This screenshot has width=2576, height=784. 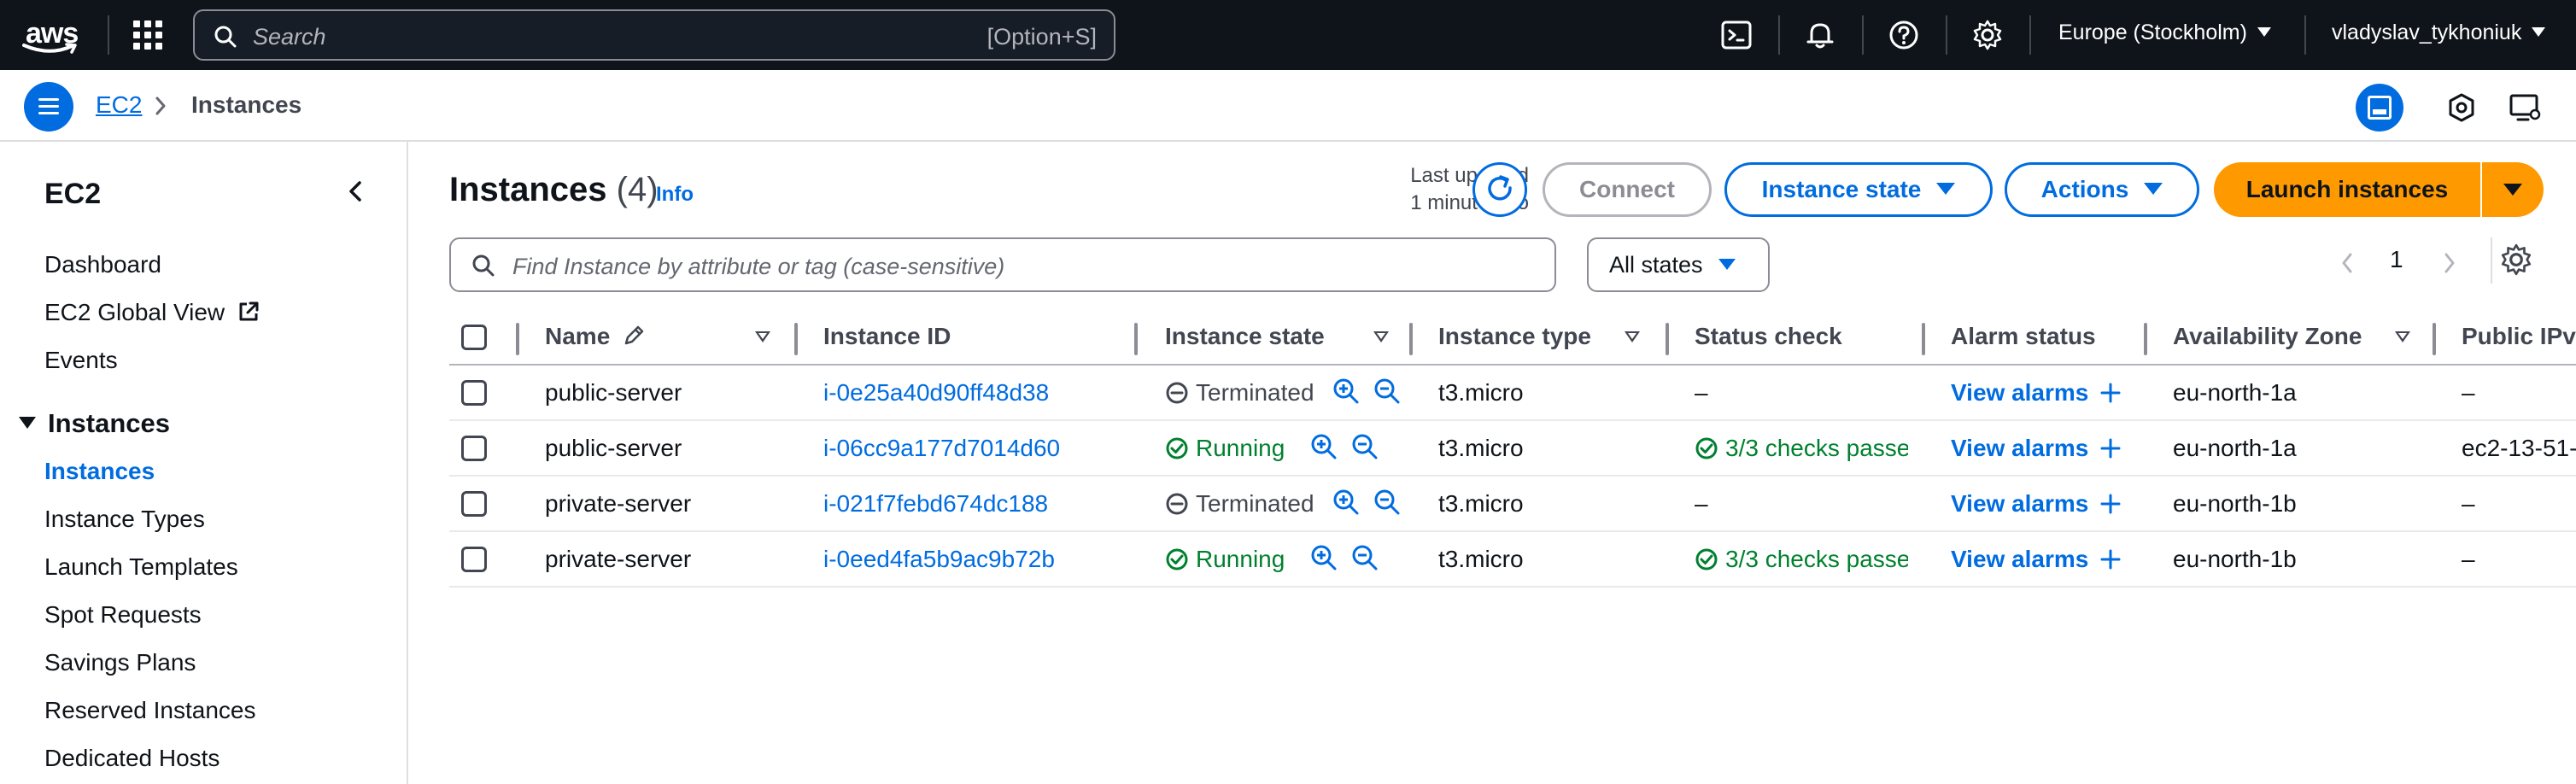 I want to click on status-check-text: 3/3 checks passed, so click(x=1816, y=448).